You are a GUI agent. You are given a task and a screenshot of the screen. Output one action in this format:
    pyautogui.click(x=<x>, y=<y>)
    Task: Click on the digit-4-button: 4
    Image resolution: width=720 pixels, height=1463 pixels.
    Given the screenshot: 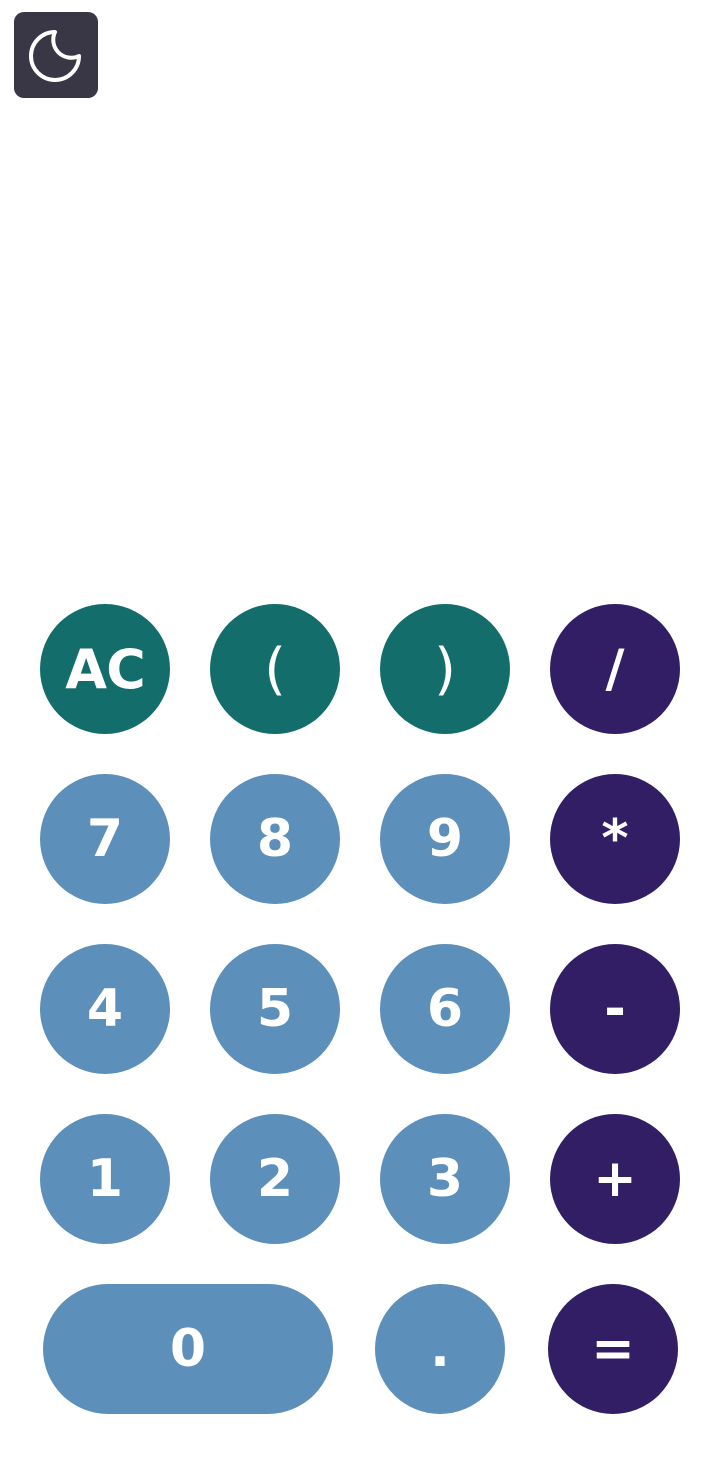 What is the action you would take?
    pyautogui.click(x=105, y=1009)
    